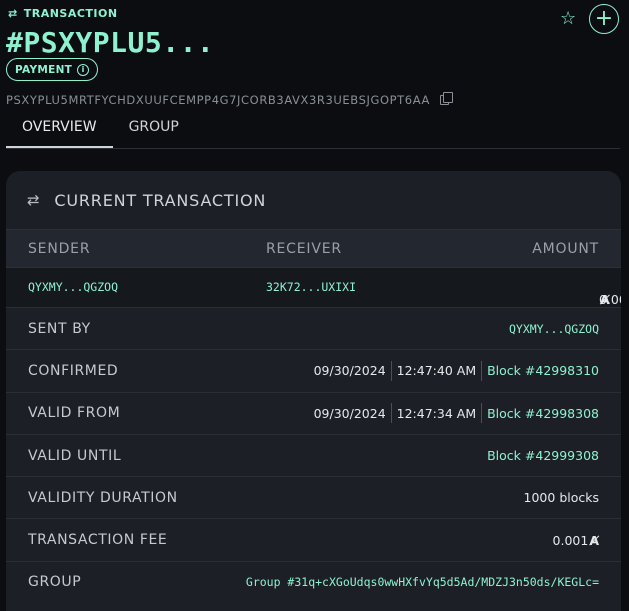  Describe the element at coordinates (313, 130) in the screenshot. I see `tab-bar: OVERVIEW GROUP` at that location.